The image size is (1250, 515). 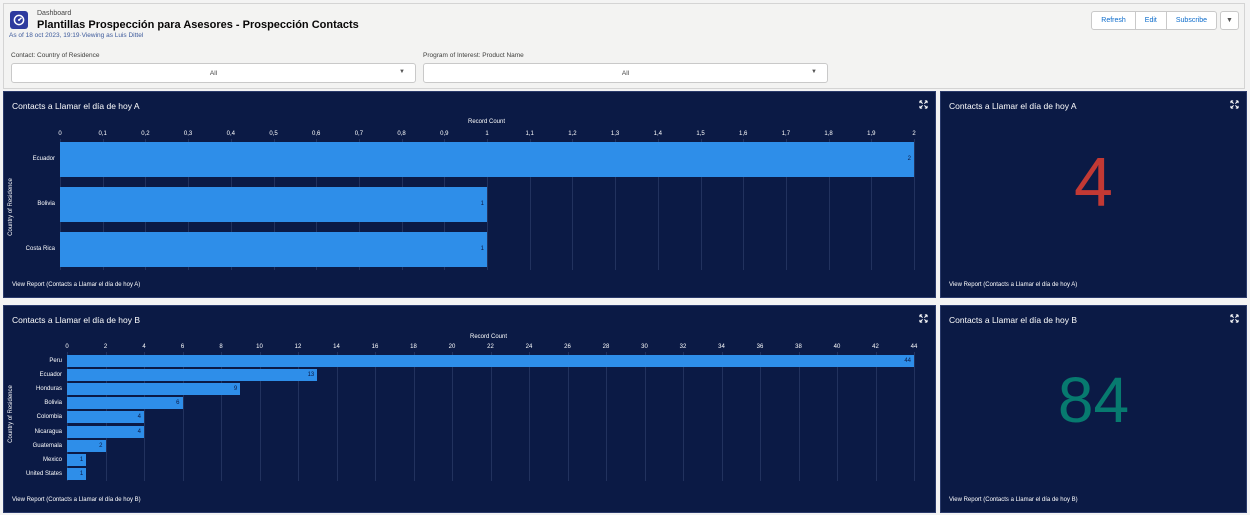 What do you see at coordinates (1113, 20) in the screenshot?
I see `refresh-button: Refresh` at bounding box center [1113, 20].